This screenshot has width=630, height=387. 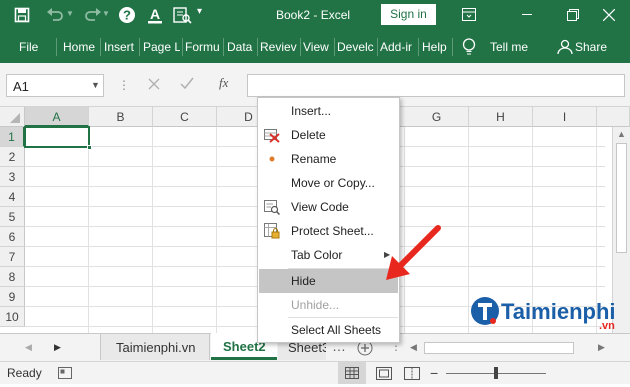 I want to click on status-text: Ready, so click(x=24, y=373).